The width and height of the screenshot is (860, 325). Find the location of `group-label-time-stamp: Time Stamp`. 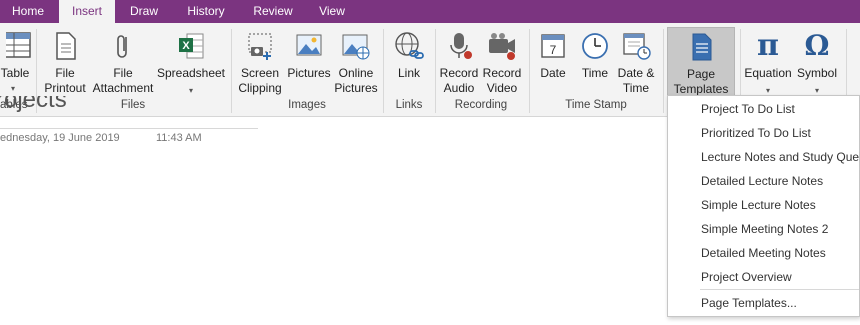

group-label-time-stamp: Time Stamp is located at coordinates (596, 105).